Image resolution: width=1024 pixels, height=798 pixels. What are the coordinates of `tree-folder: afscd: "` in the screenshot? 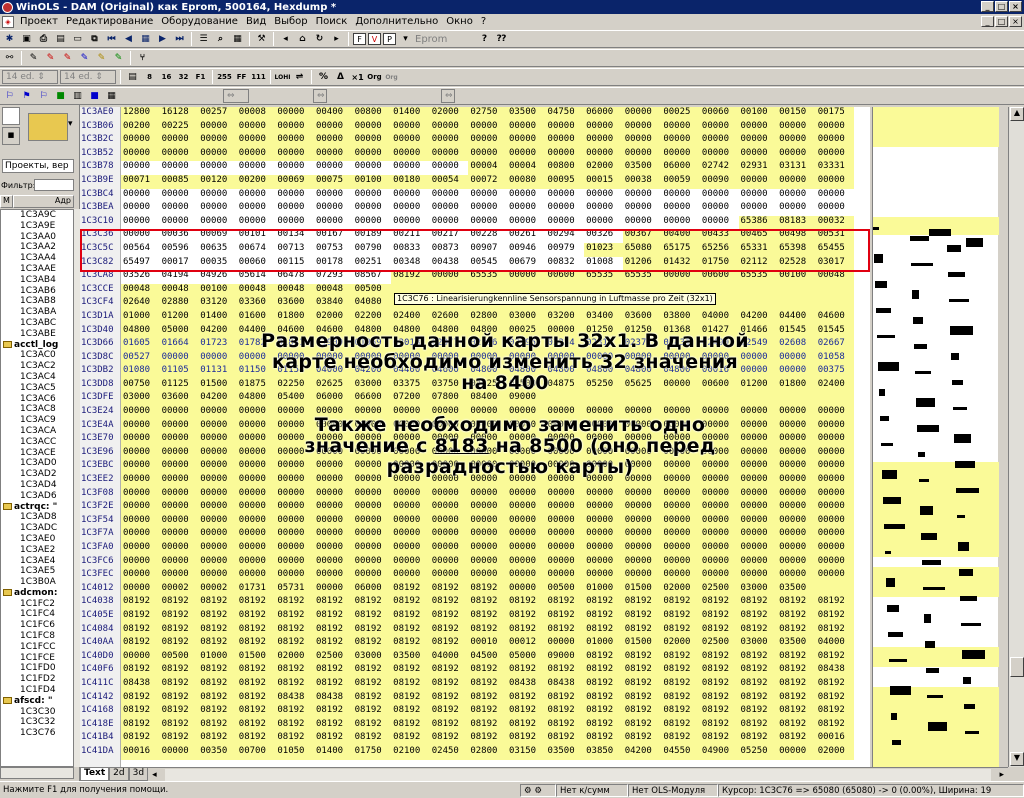 It's located at (37, 701).